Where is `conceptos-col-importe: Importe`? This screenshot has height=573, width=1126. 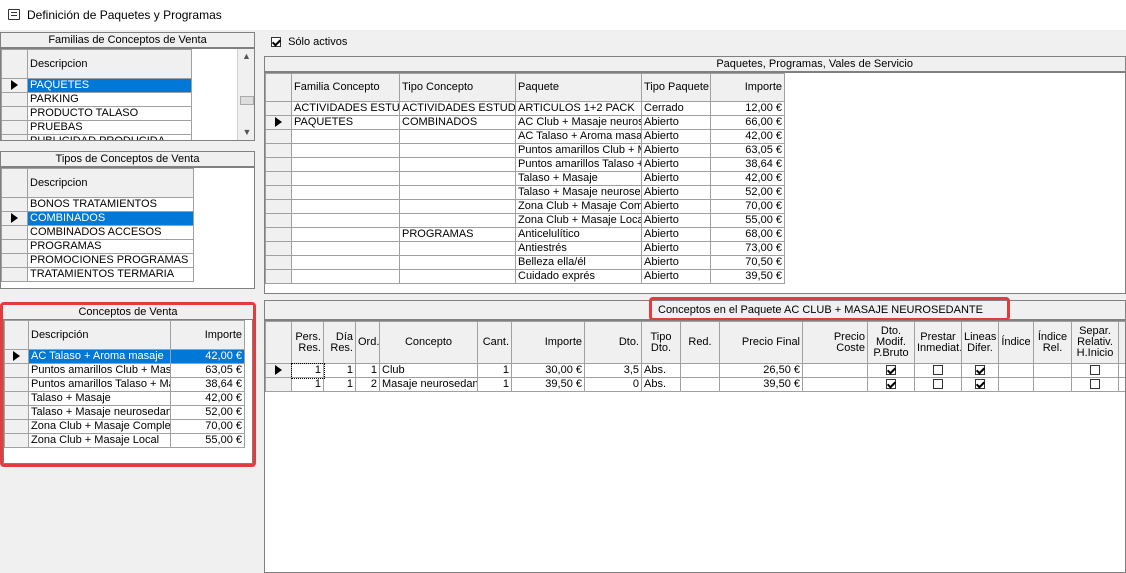
conceptos-col-importe: Importe is located at coordinates (207, 335).